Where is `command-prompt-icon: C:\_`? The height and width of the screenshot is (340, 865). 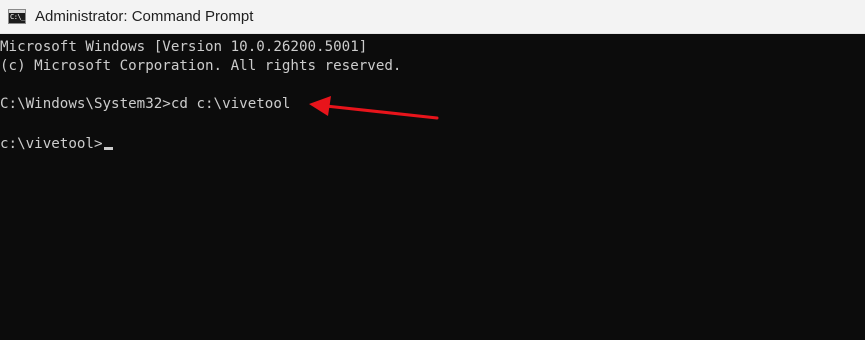
command-prompt-icon: C:\_ is located at coordinates (17, 16).